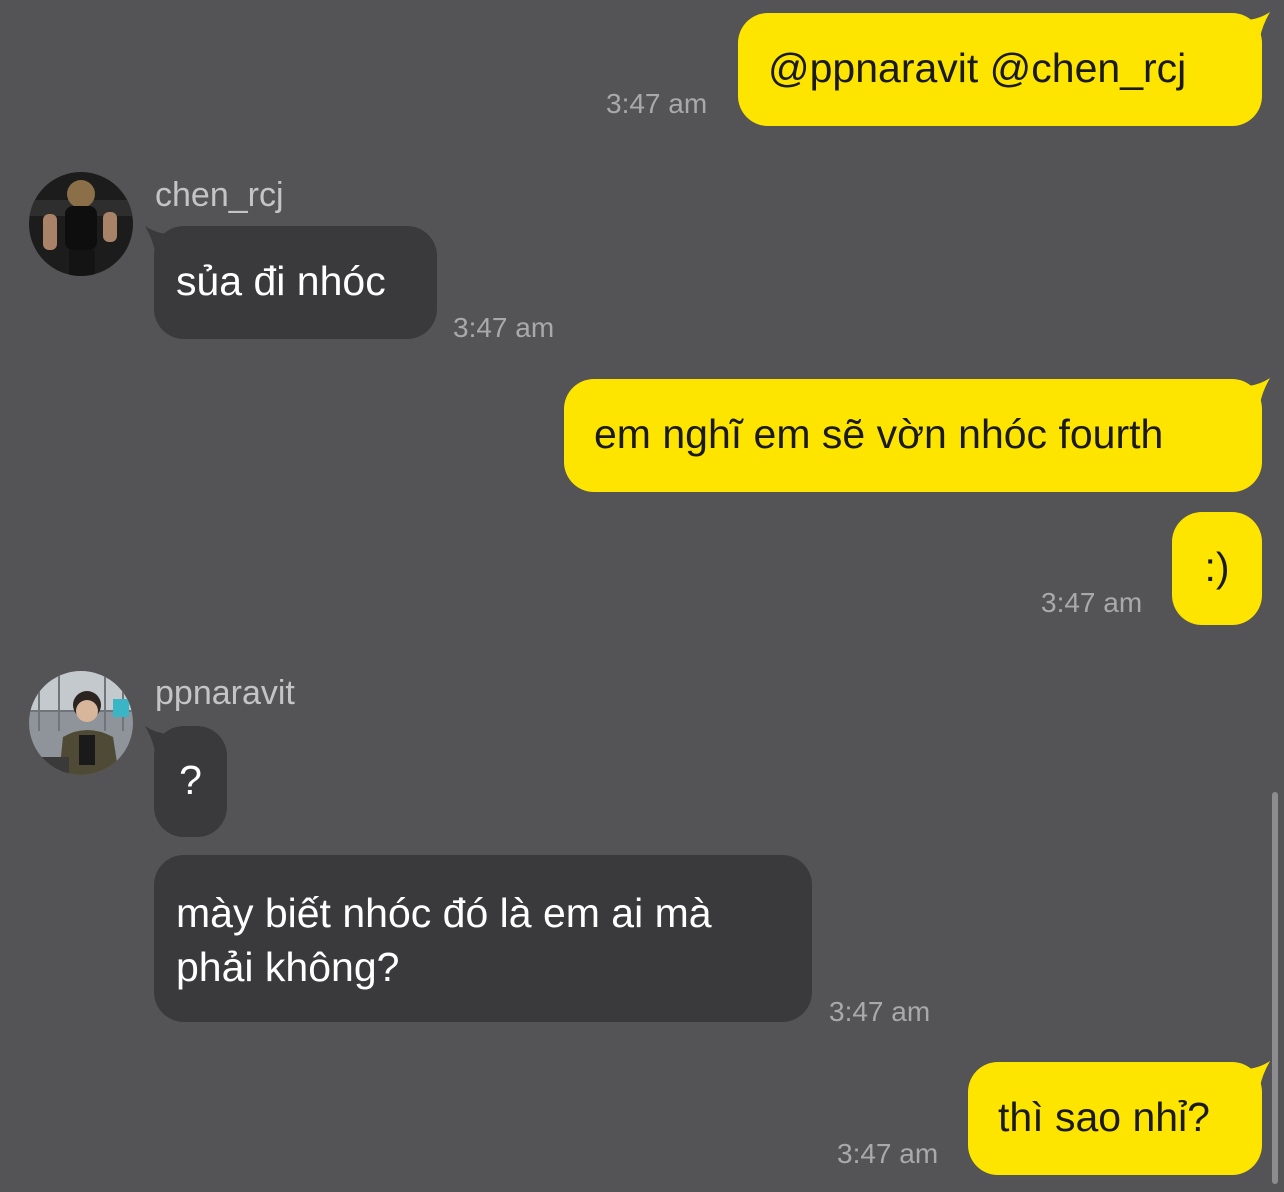 The width and height of the screenshot is (1284, 1192). I want to click on outgoing-message-bubble: :), so click(1217, 568).